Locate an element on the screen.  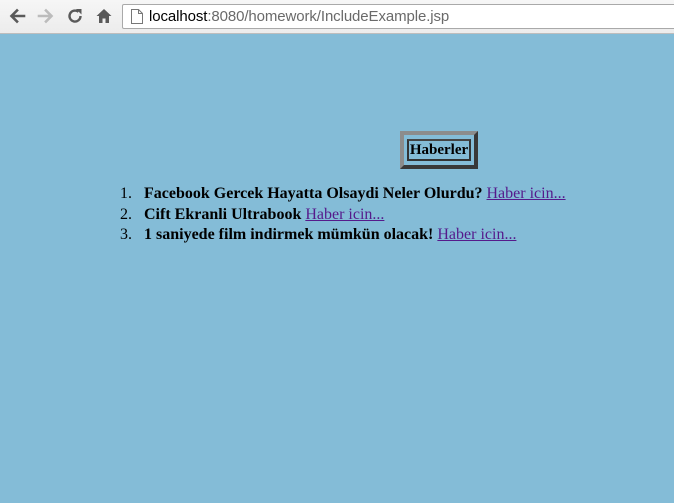
news-title: 1 saniyede film indirmek mümkün olacak! is located at coordinates (289, 234).